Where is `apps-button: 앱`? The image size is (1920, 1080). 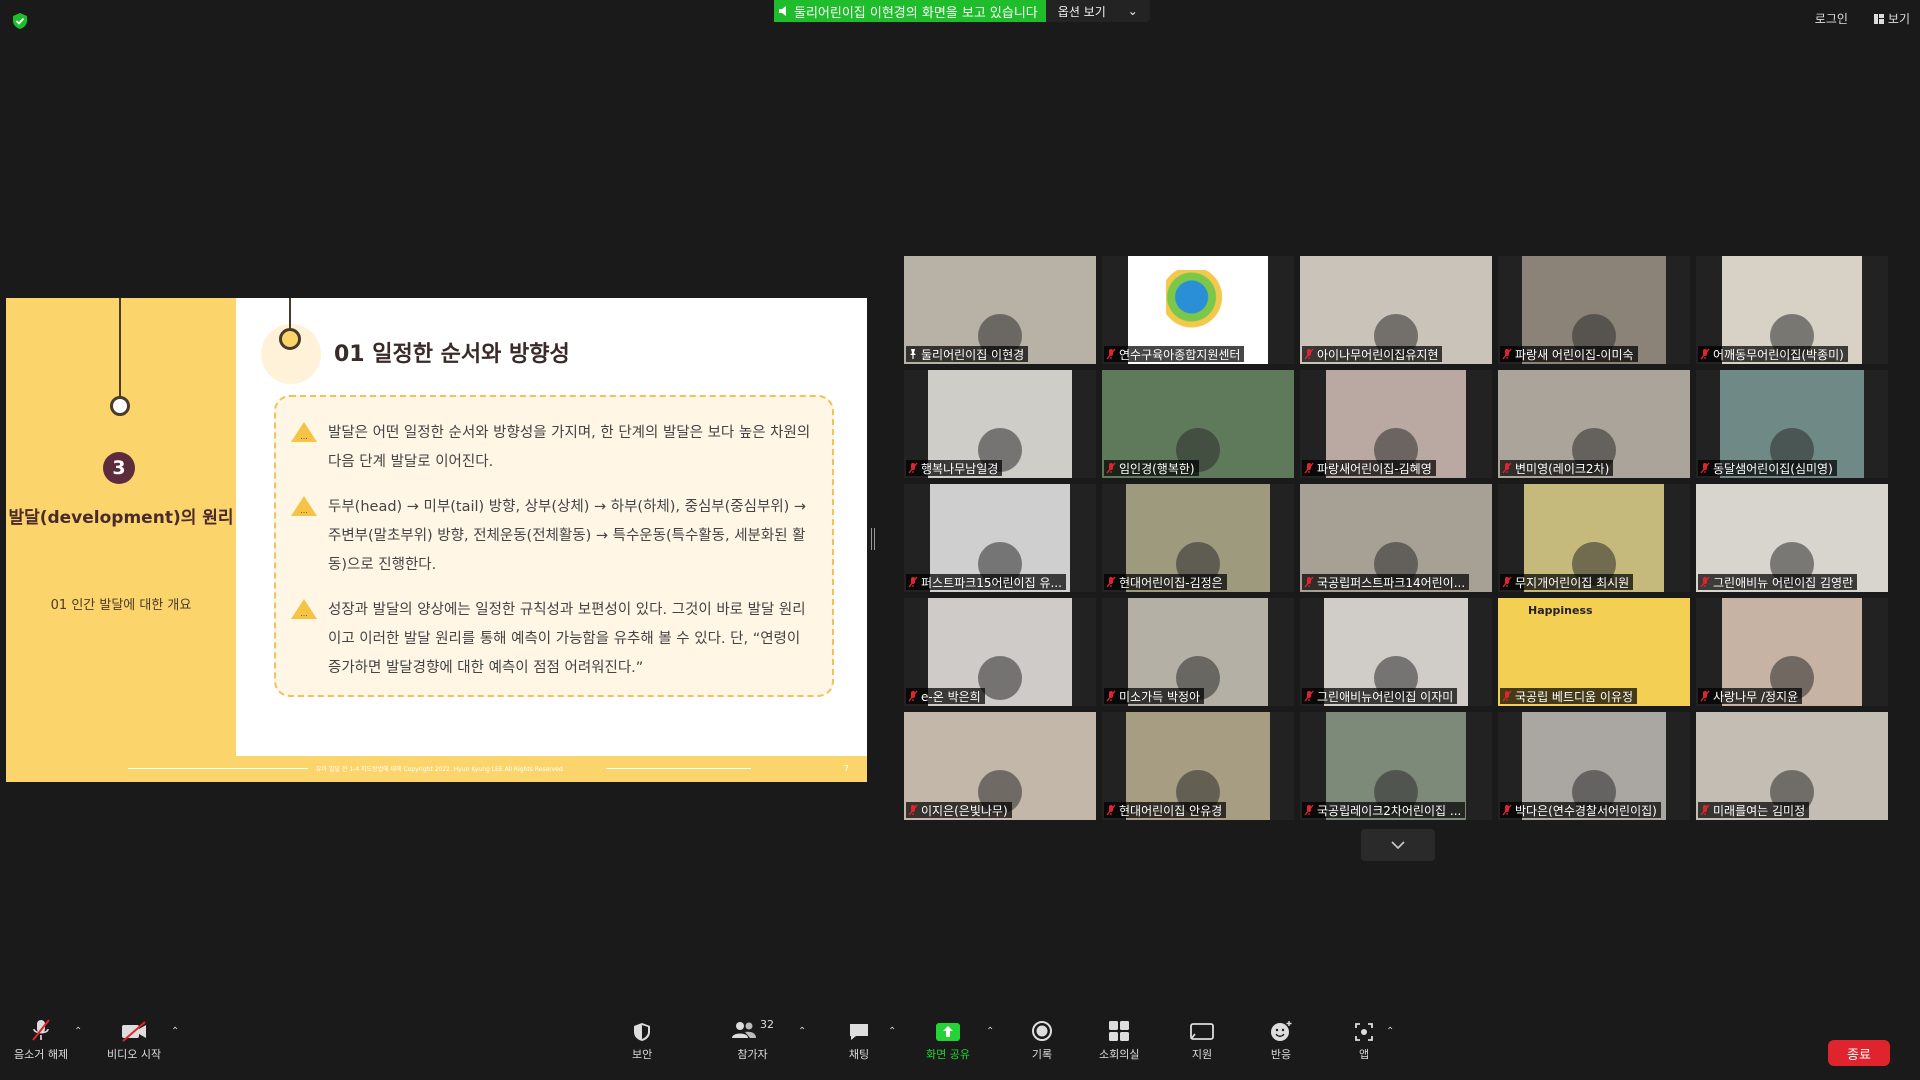 apps-button: 앱 is located at coordinates (1364, 1040).